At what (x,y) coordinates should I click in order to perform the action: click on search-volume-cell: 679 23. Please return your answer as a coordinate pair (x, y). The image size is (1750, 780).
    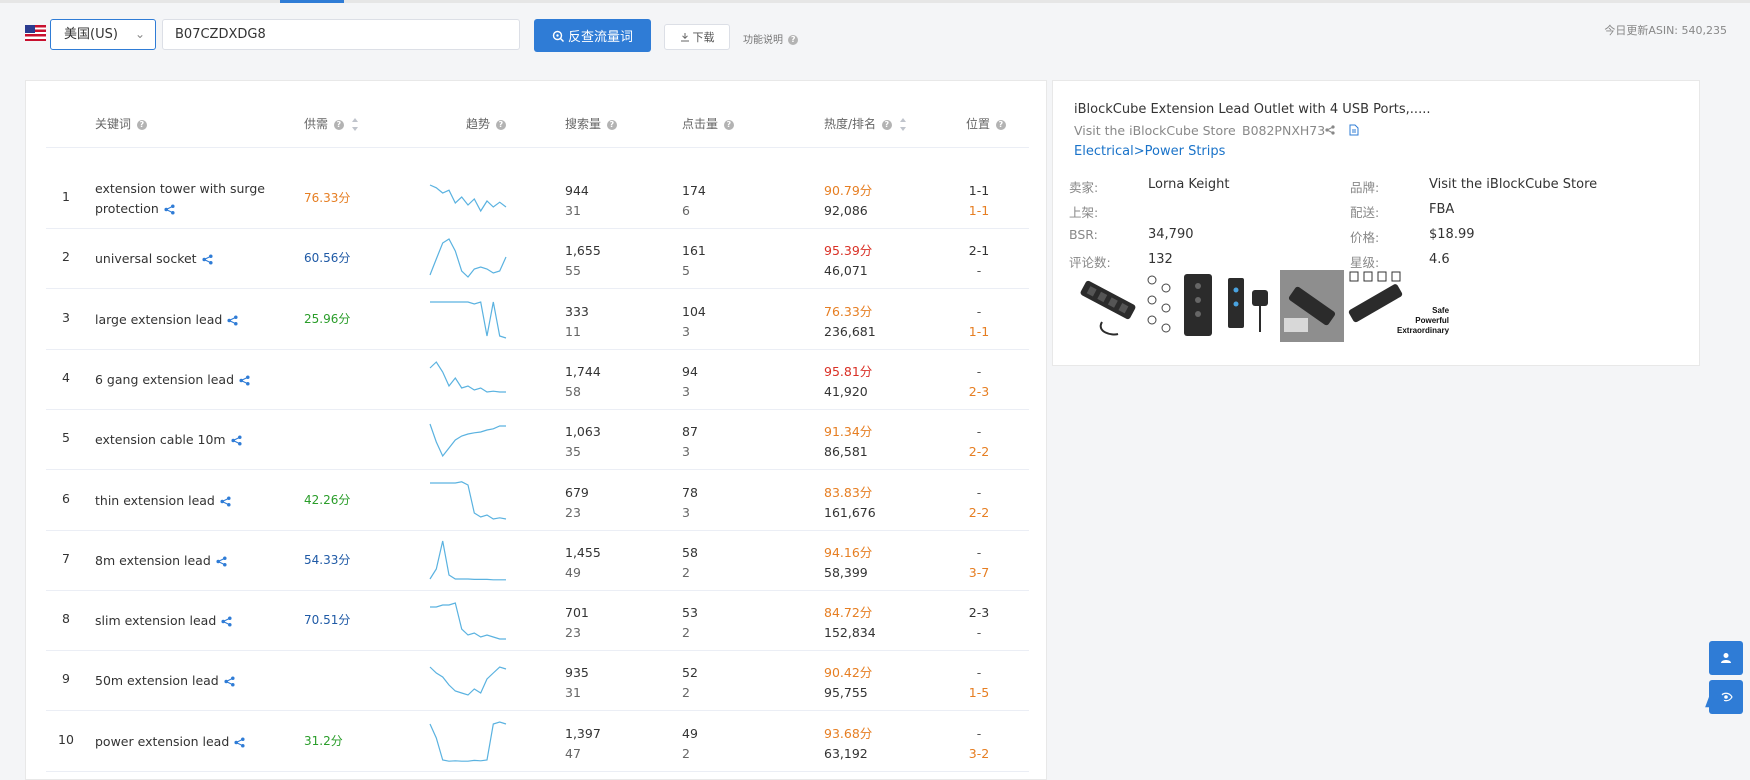
    Looking at the image, I should click on (577, 503).